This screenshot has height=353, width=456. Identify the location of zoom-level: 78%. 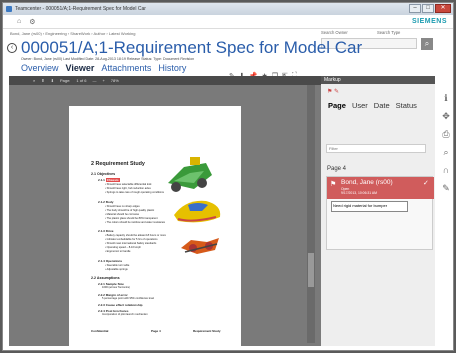
(115, 80).